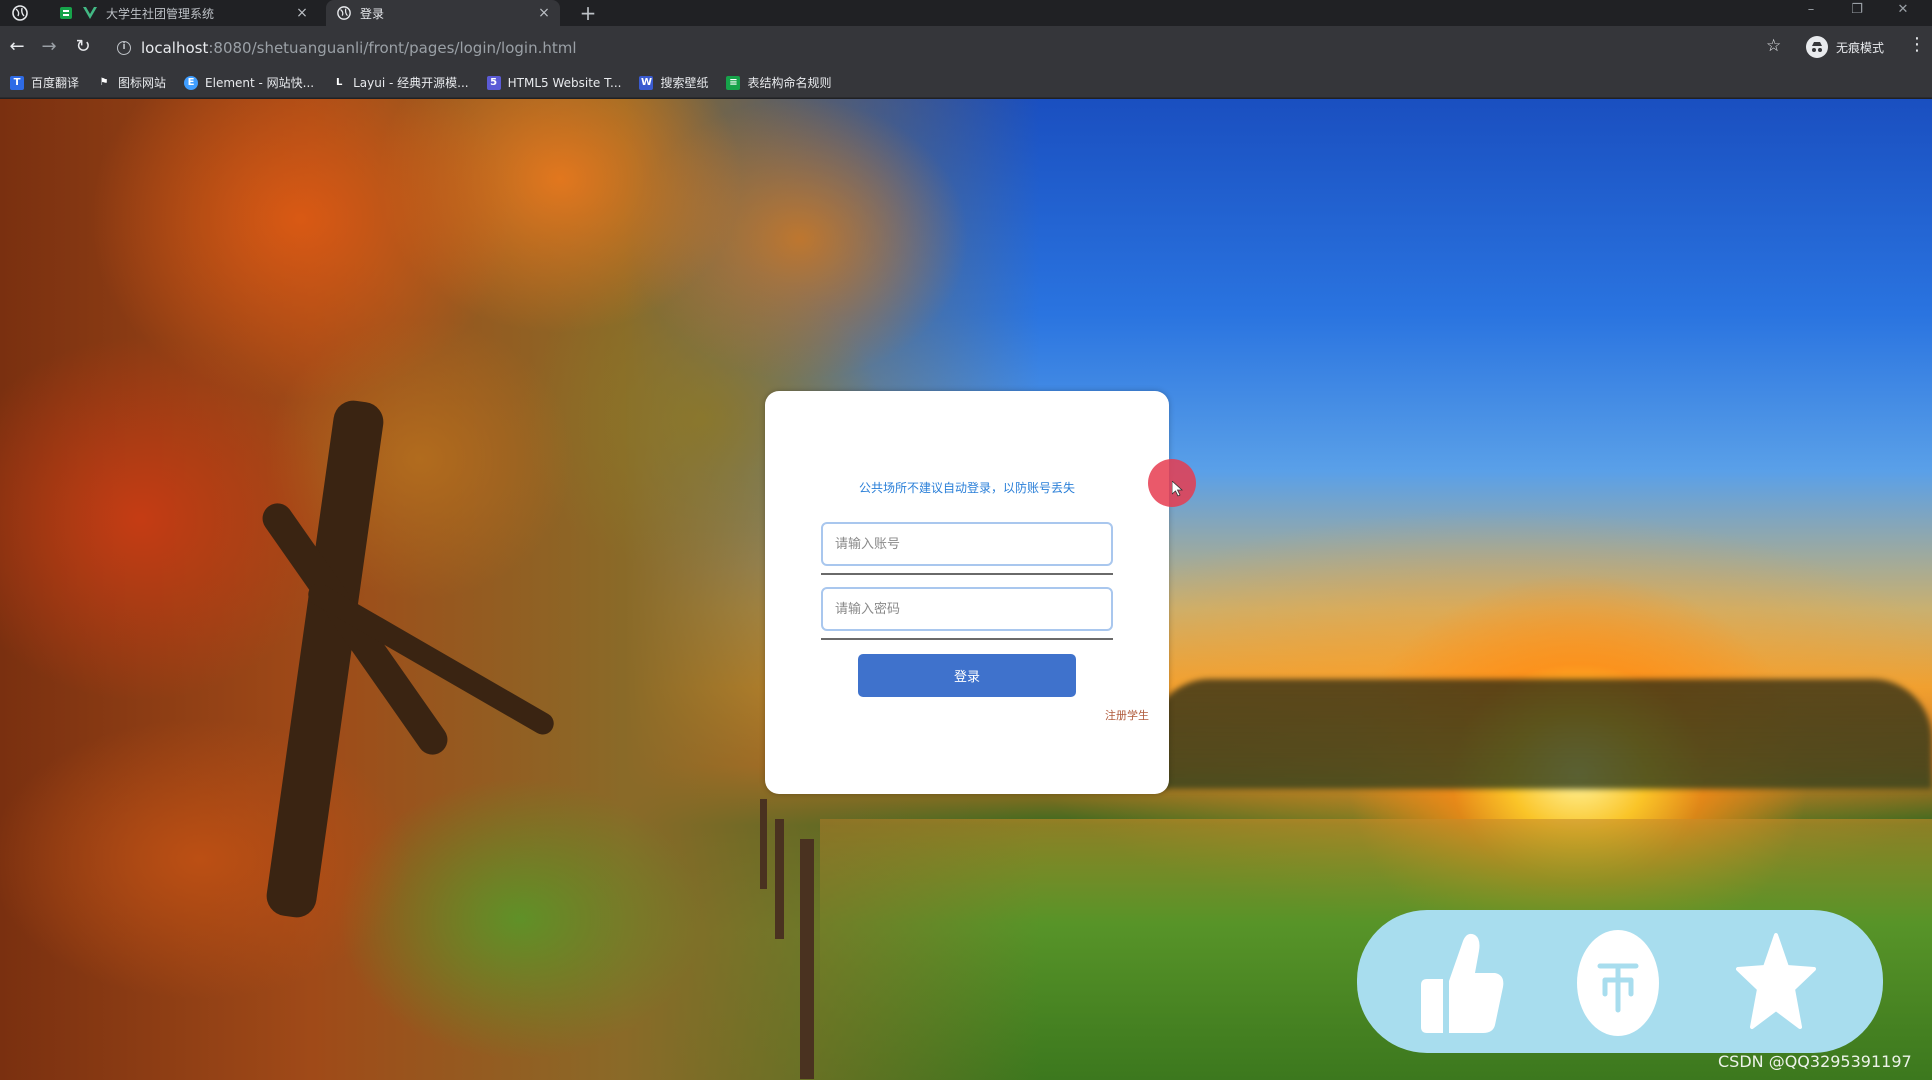  I want to click on back-icon: ←, so click(17, 47).